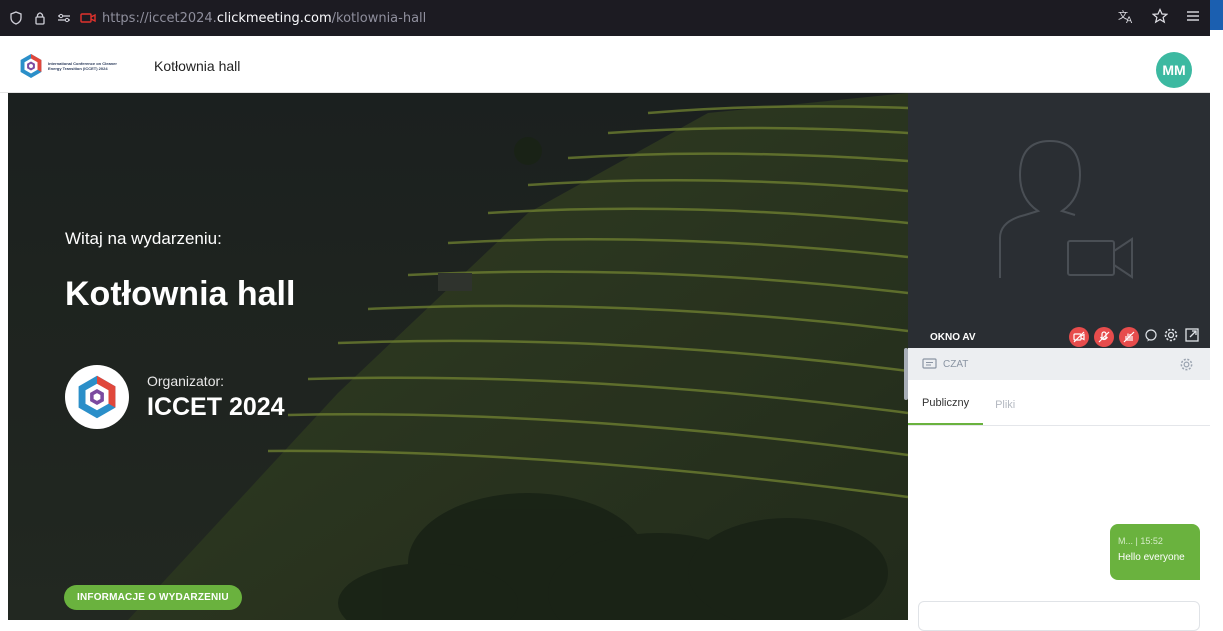 The height and width of the screenshot is (631, 1223). What do you see at coordinates (1192, 337) in the screenshot?
I see `popout-icon` at bounding box center [1192, 337].